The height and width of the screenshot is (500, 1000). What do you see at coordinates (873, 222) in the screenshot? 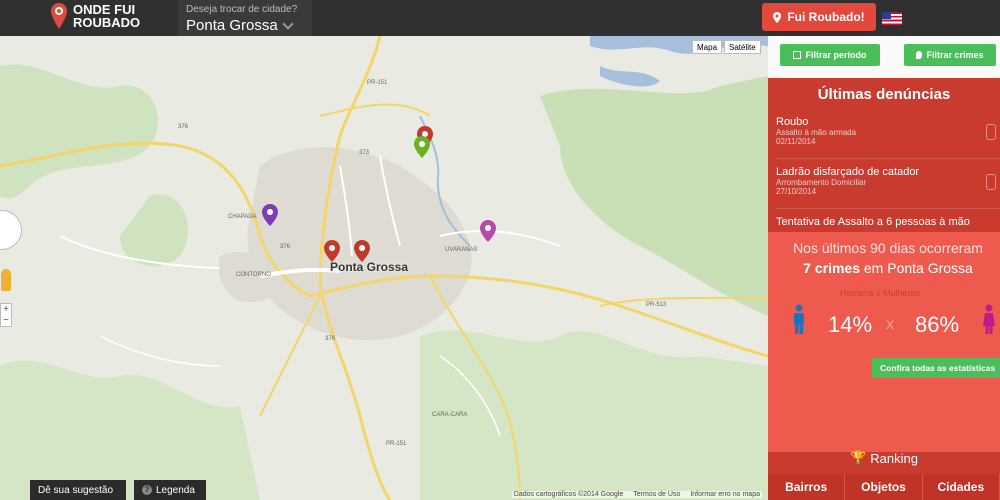
I see `report-title: Tentativa de Assalto a 6 pessoas à mão` at bounding box center [873, 222].